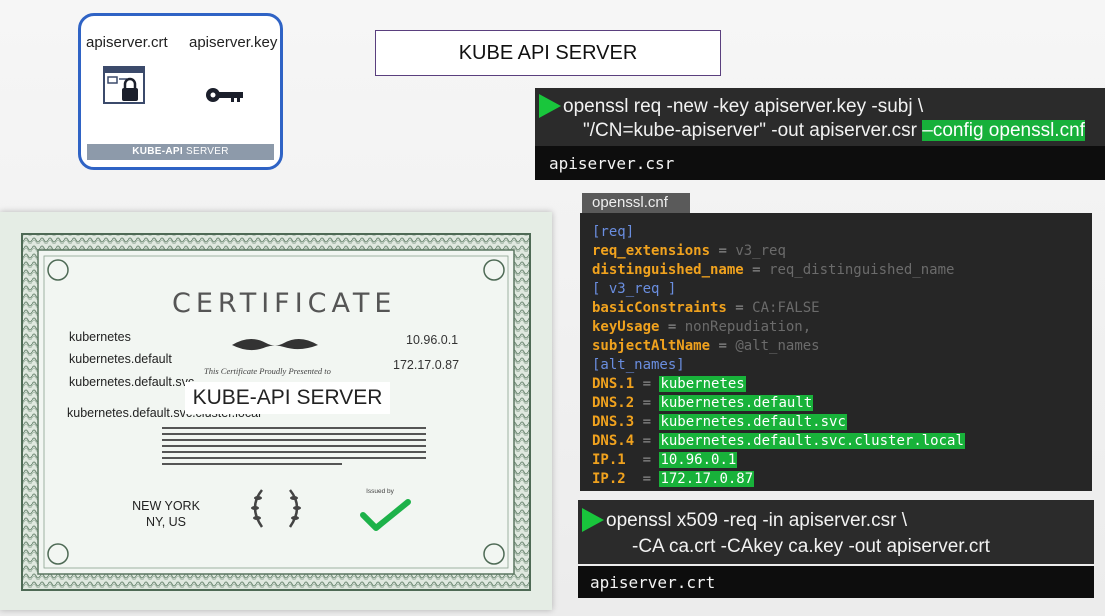 The image size is (1105, 616). What do you see at coordinates (842, 308) in the screenshot?
I see `cnf-line: basicConstraints = CA:FALSE` at bounding box center [842, 308].